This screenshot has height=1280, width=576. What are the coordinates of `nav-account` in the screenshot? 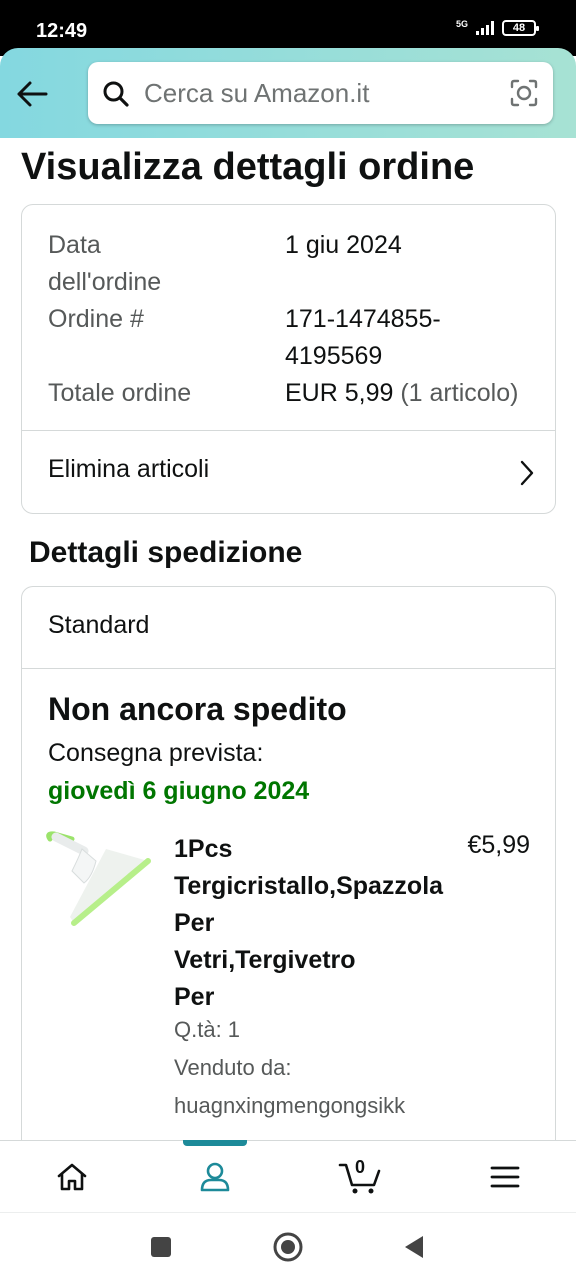 It's located at (215, 1177).